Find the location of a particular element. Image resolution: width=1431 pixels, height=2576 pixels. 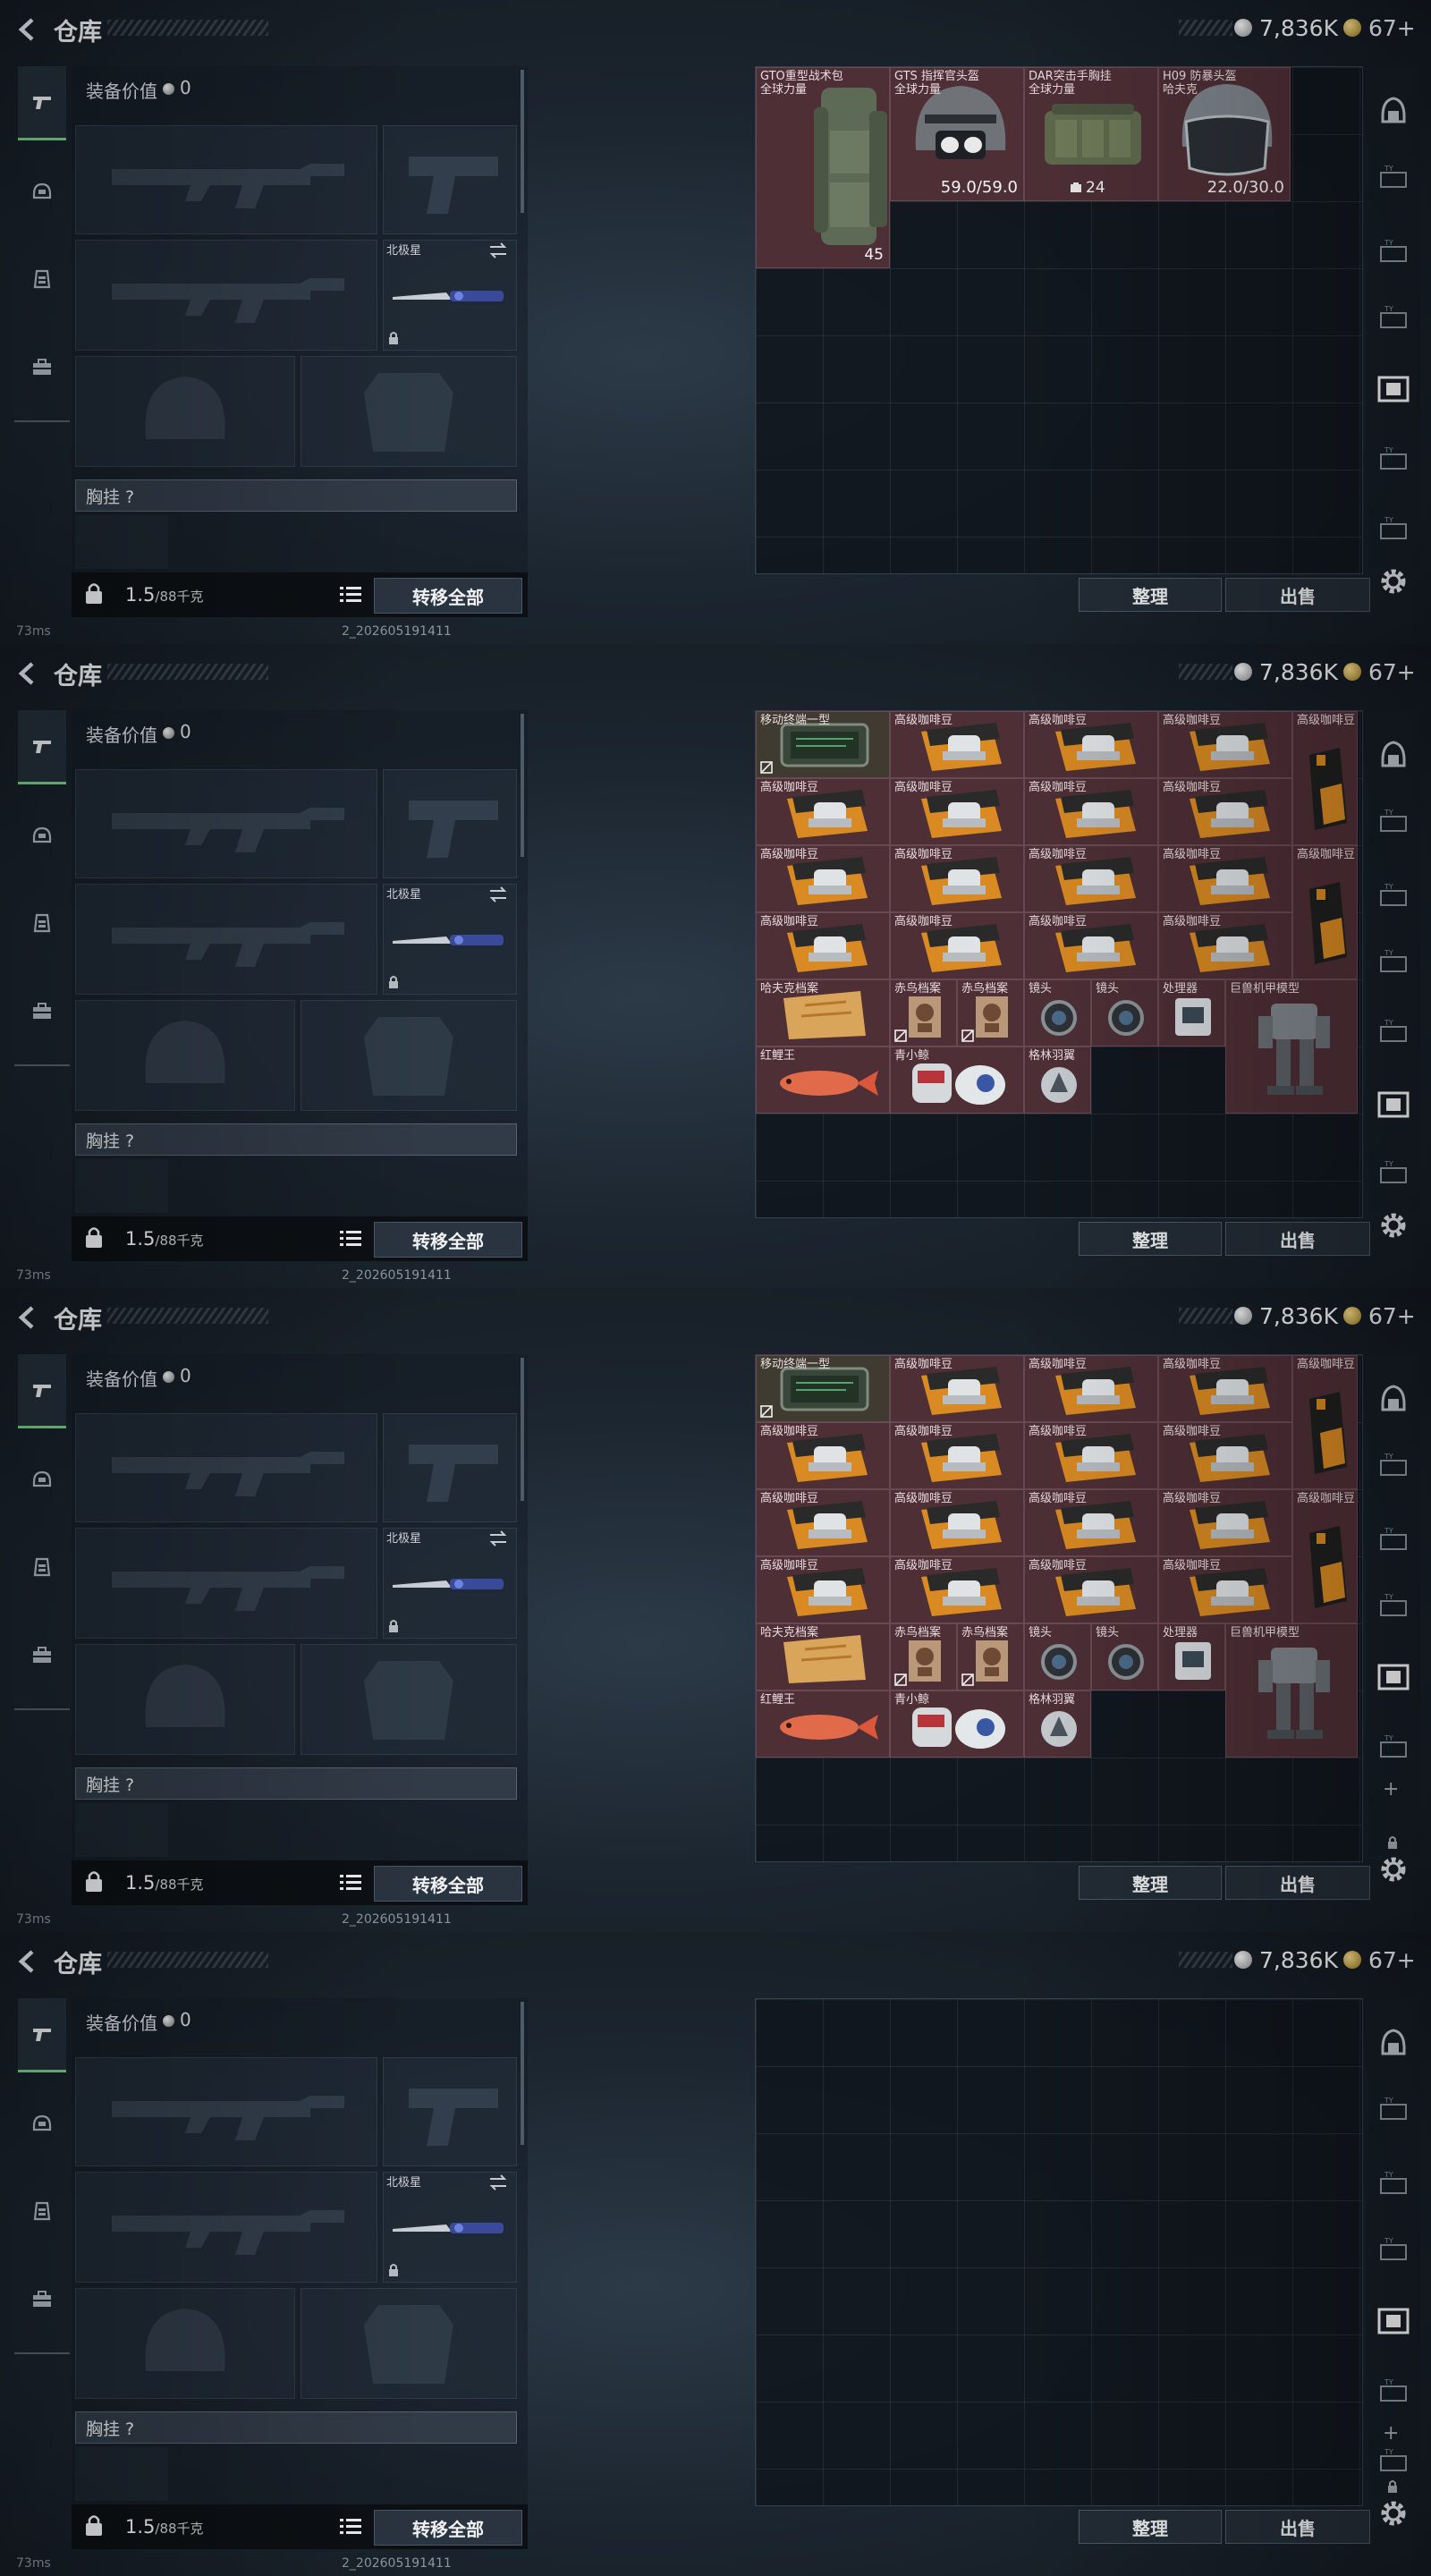

storage-item: DAR突击手胸挂 全球力量 24 is located at coordinates (1091, 134).